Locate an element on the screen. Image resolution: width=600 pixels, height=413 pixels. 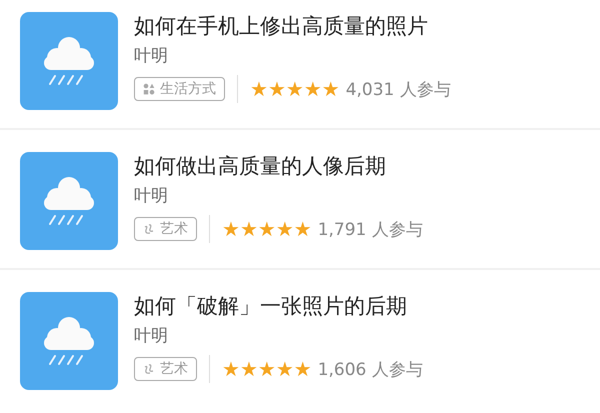
participant-count: 4,031 人参与 is located at coordinates (398, 89).